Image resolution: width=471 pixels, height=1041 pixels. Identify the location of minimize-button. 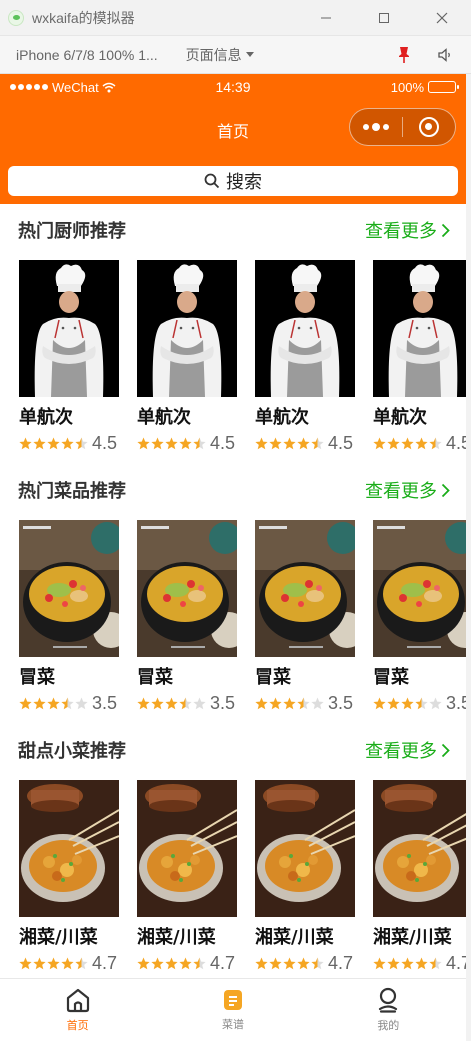
(326, 18).